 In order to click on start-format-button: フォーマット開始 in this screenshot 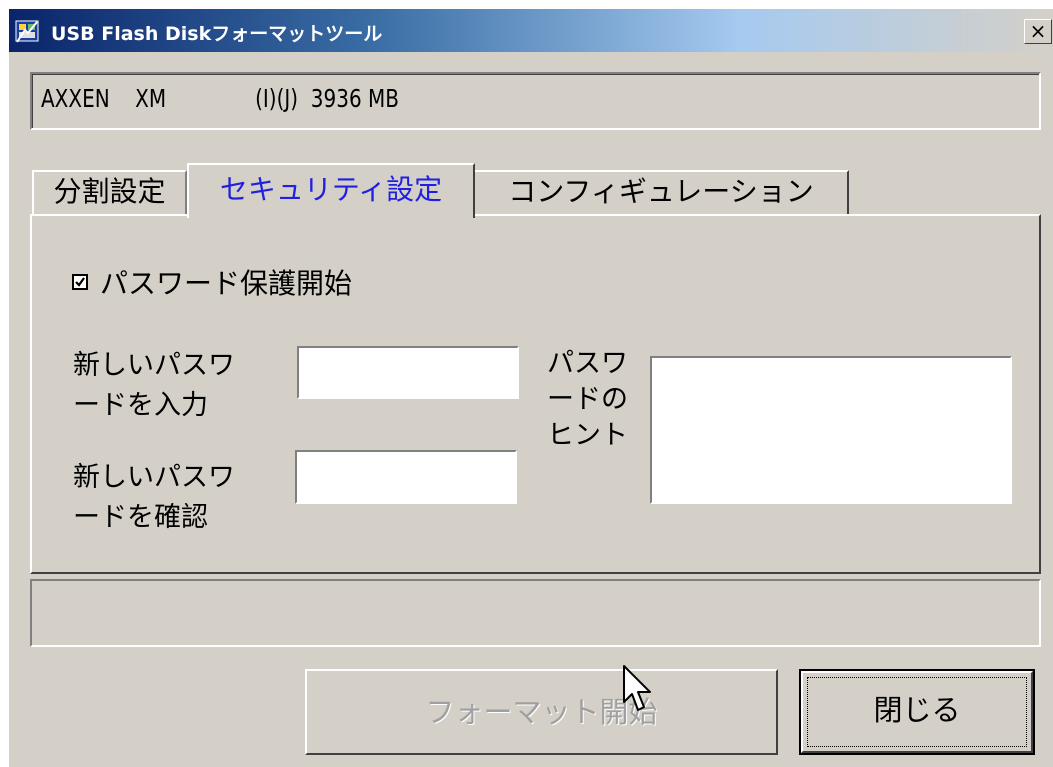, I will do `click(541, 712)`.